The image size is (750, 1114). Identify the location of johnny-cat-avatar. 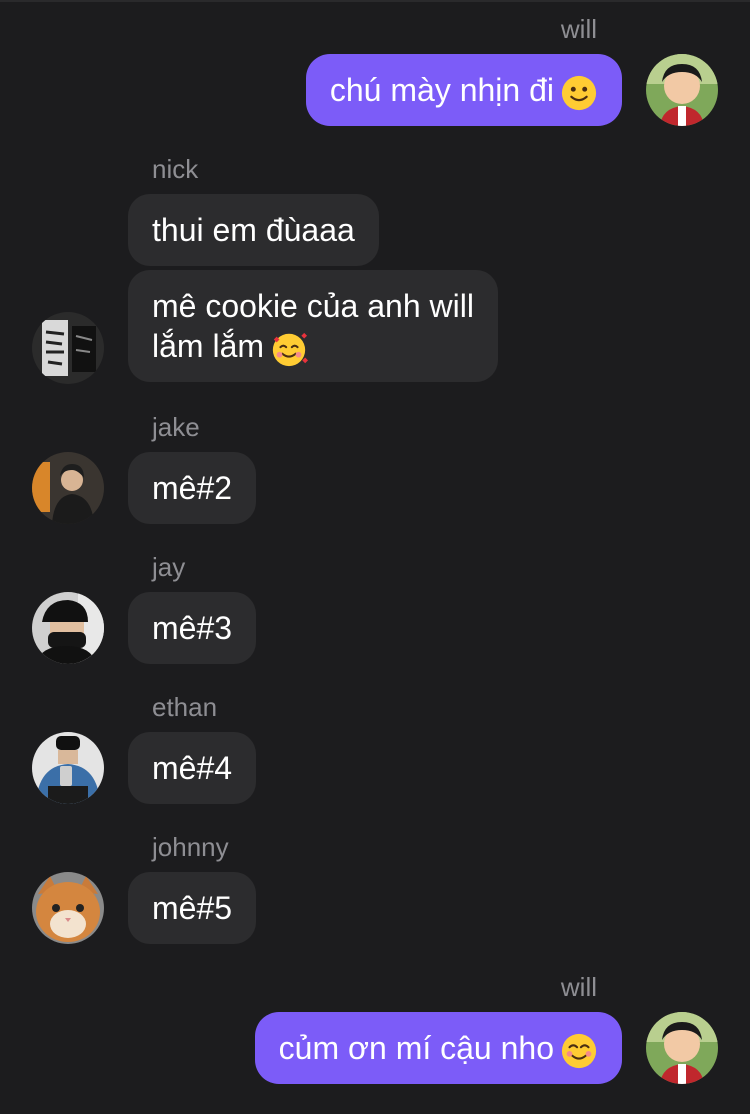
(68, 908).